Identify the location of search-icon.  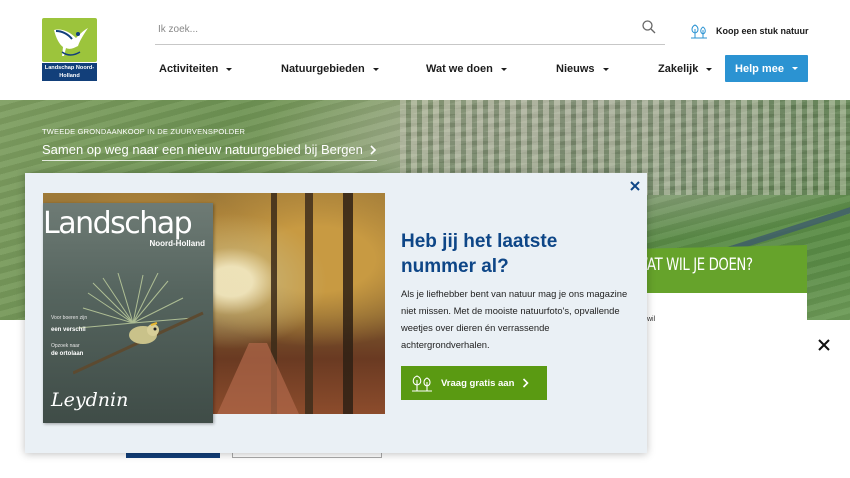
(649, 27).